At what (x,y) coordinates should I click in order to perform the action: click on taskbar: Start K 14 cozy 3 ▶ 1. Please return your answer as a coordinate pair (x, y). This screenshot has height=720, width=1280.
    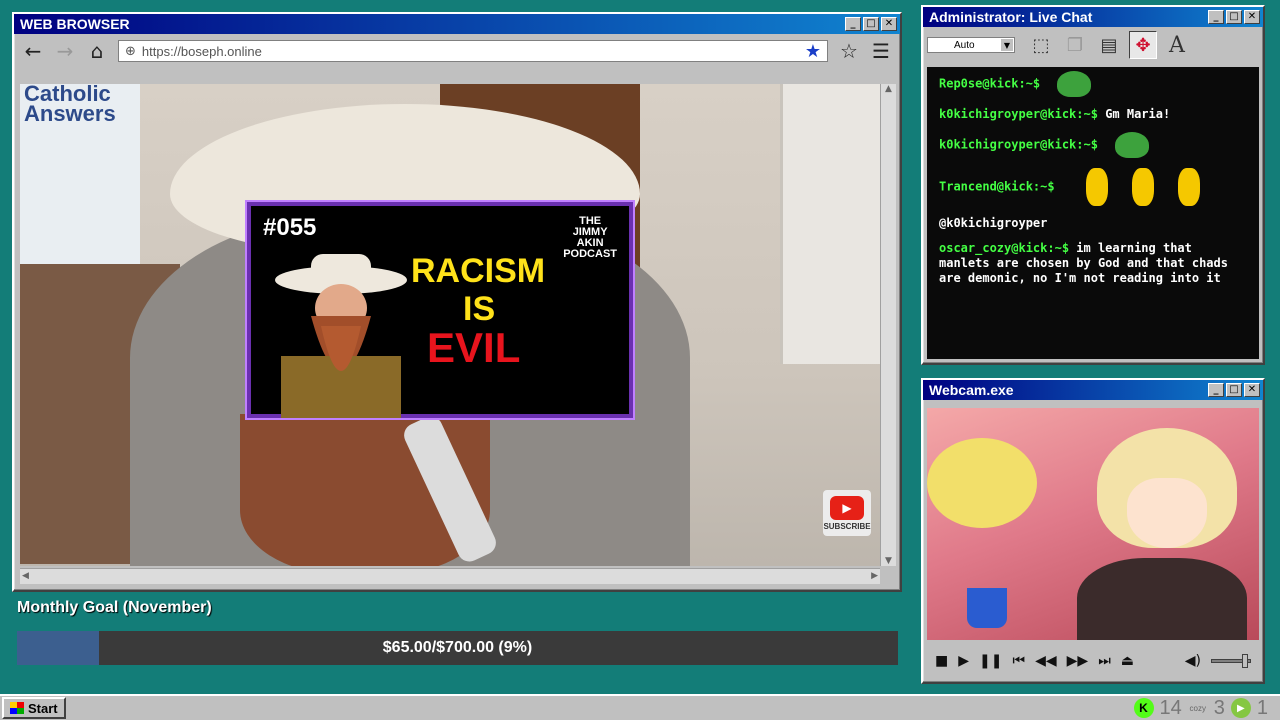
    Looking at the image, I should click on (640, 707).